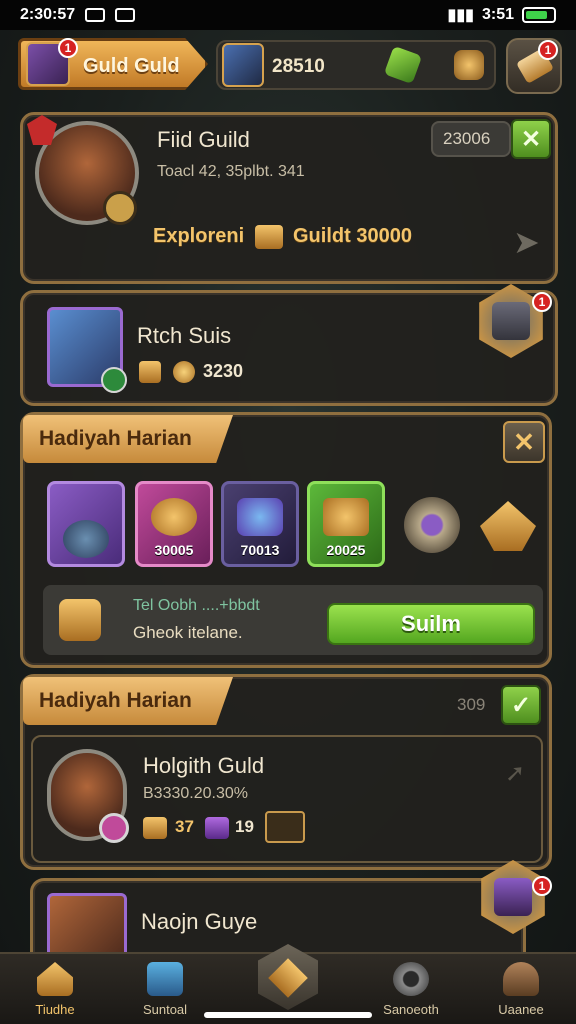  I want to click on home-indicator, so click(288, 1015).